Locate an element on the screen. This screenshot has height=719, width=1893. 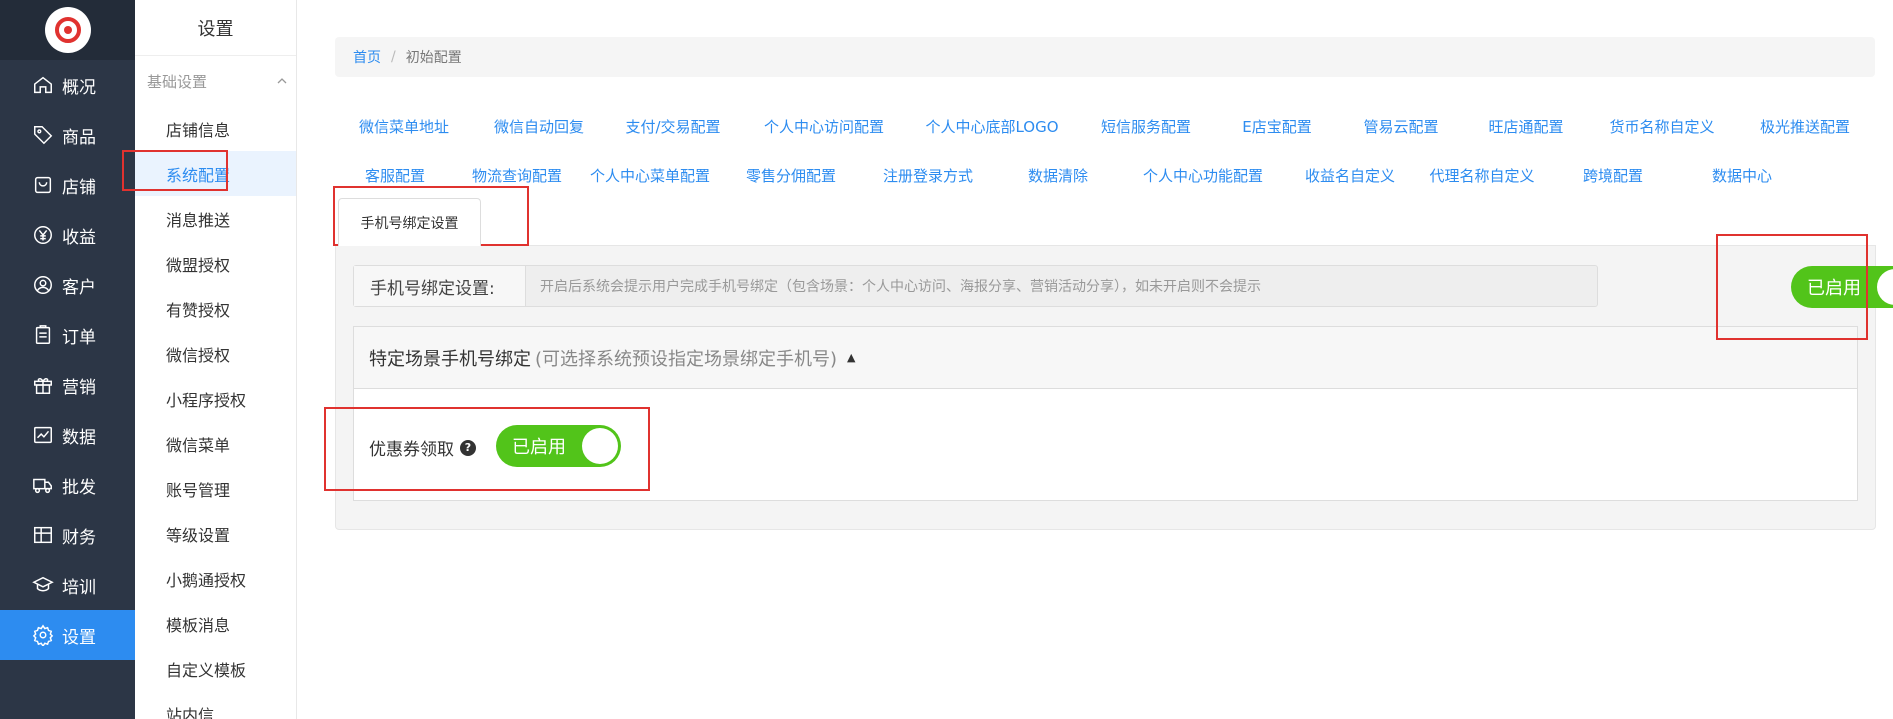
nav-list: 概况 商品 店铺 收益 客户 订单 营销 数据 批发 财务 培训 设置 is located at coordinates (67, 360).